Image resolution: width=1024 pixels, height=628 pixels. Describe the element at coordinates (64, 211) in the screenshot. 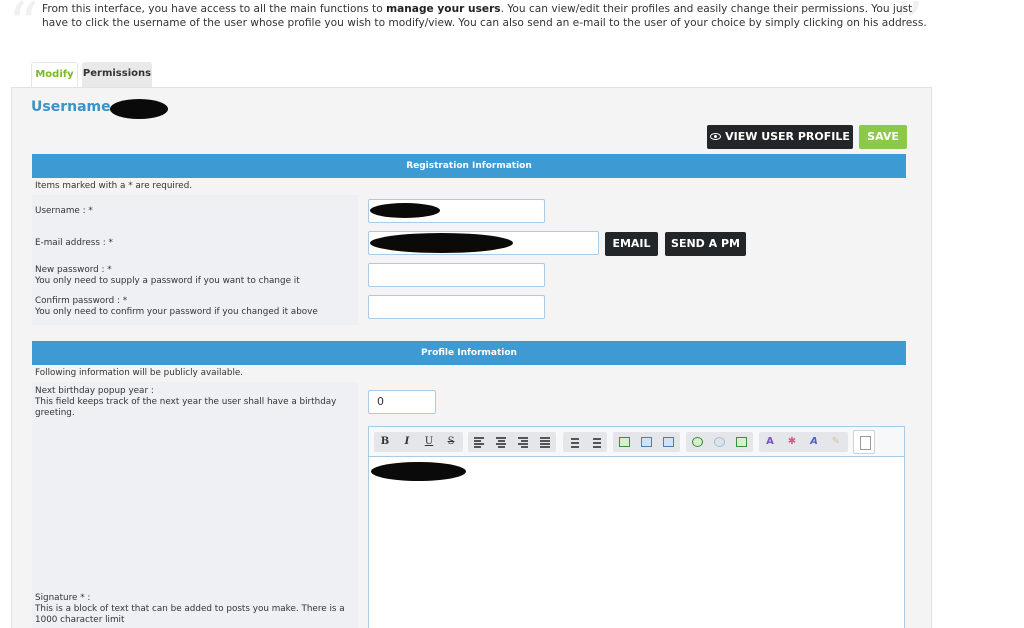

I see `username-field-label: Username : *` at that location.